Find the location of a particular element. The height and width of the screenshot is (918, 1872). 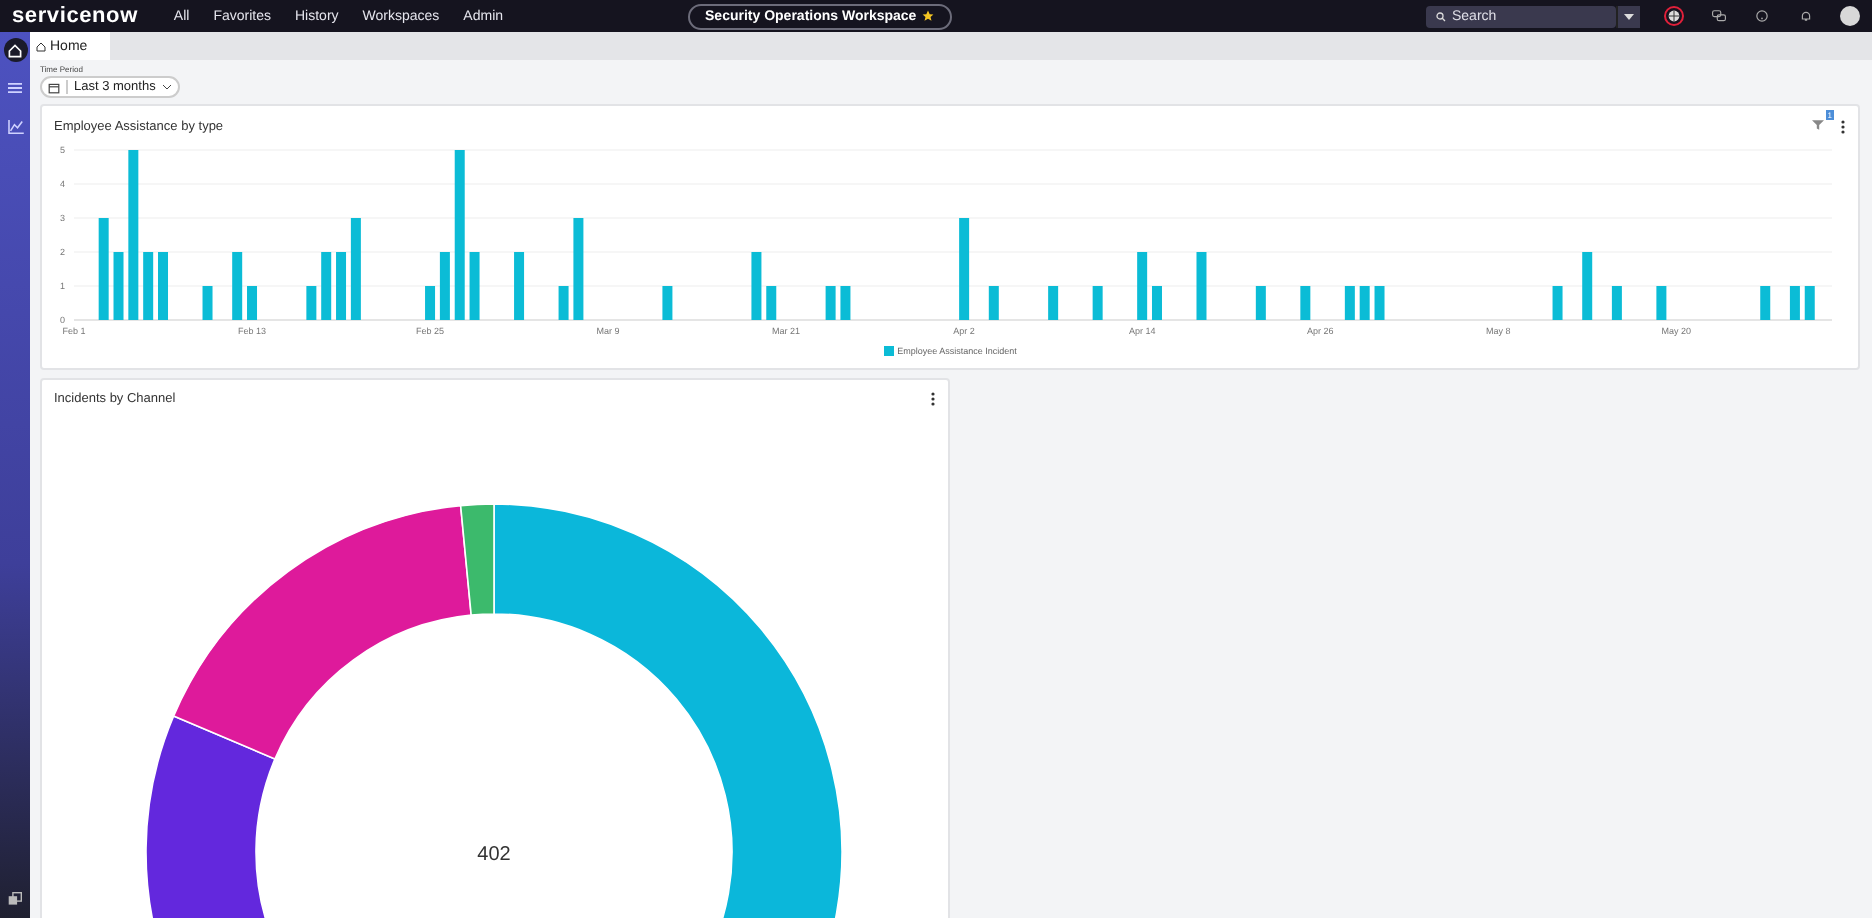

globe-button is located at coordinates (1674, 16).